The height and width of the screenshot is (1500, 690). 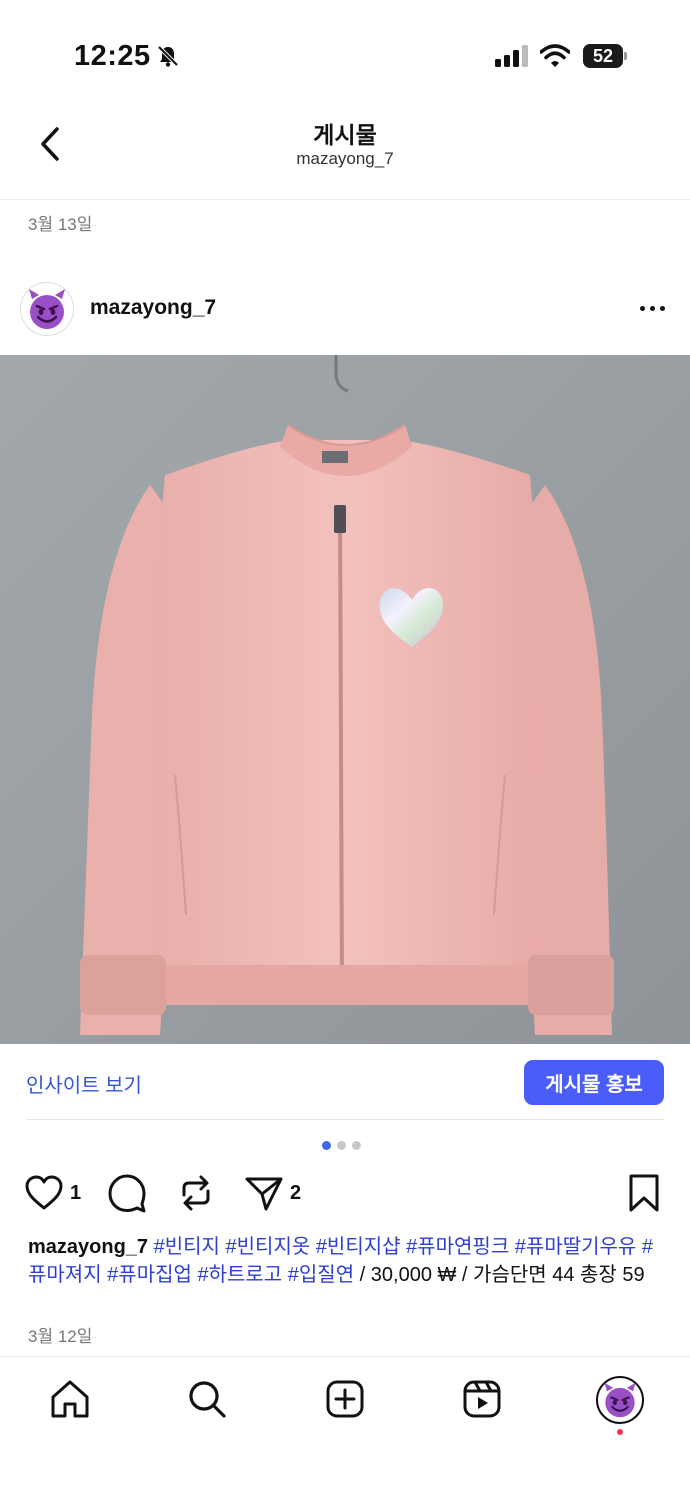 What do you see at coordinates (555, 58) in the screenshot?
I see `wifi-icon` at bounding box center [555, 58].